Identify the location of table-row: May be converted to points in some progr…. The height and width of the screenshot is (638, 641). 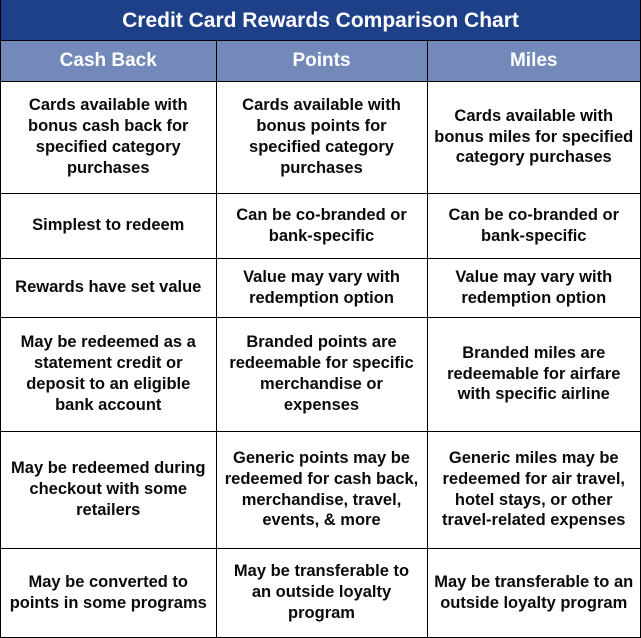
(320, 592).